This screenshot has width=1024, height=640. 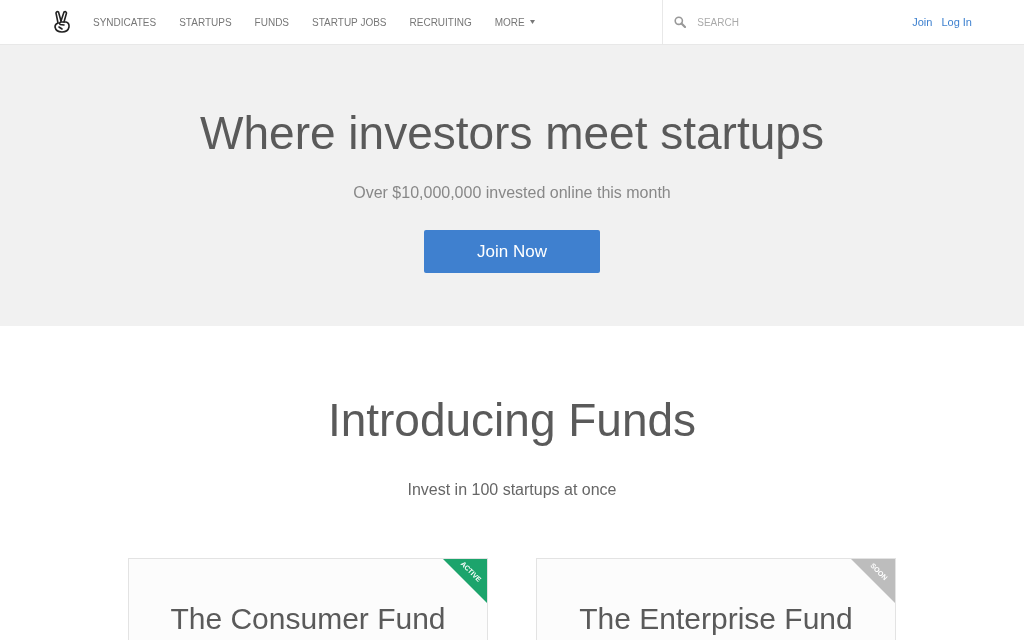 I want to click on fund-card-title: The Enterprise Fund, so click(x=716, y=619).